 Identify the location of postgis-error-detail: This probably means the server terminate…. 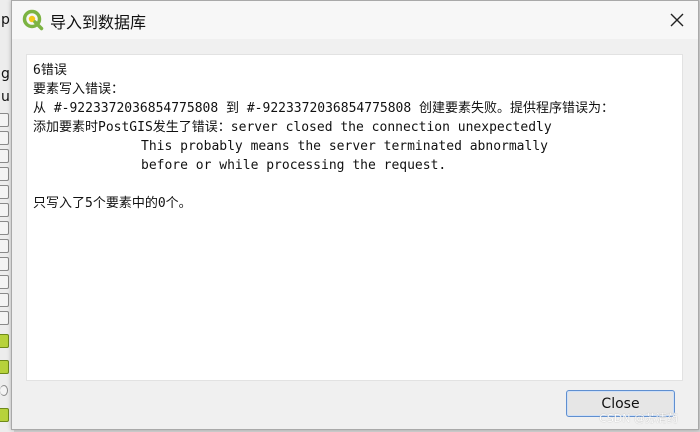
(344, 146).